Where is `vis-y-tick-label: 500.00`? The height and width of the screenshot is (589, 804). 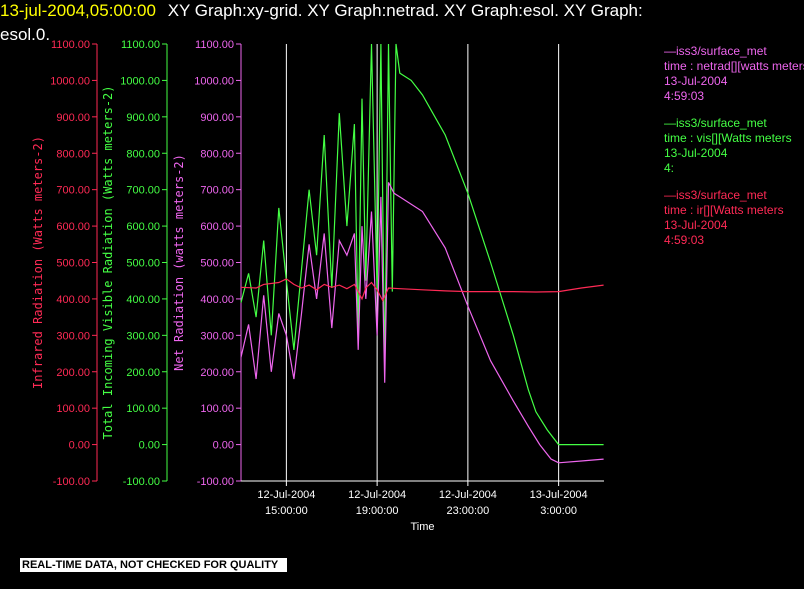
vis-y-tick-label: 500.00 is located at coordinates (143, 264).